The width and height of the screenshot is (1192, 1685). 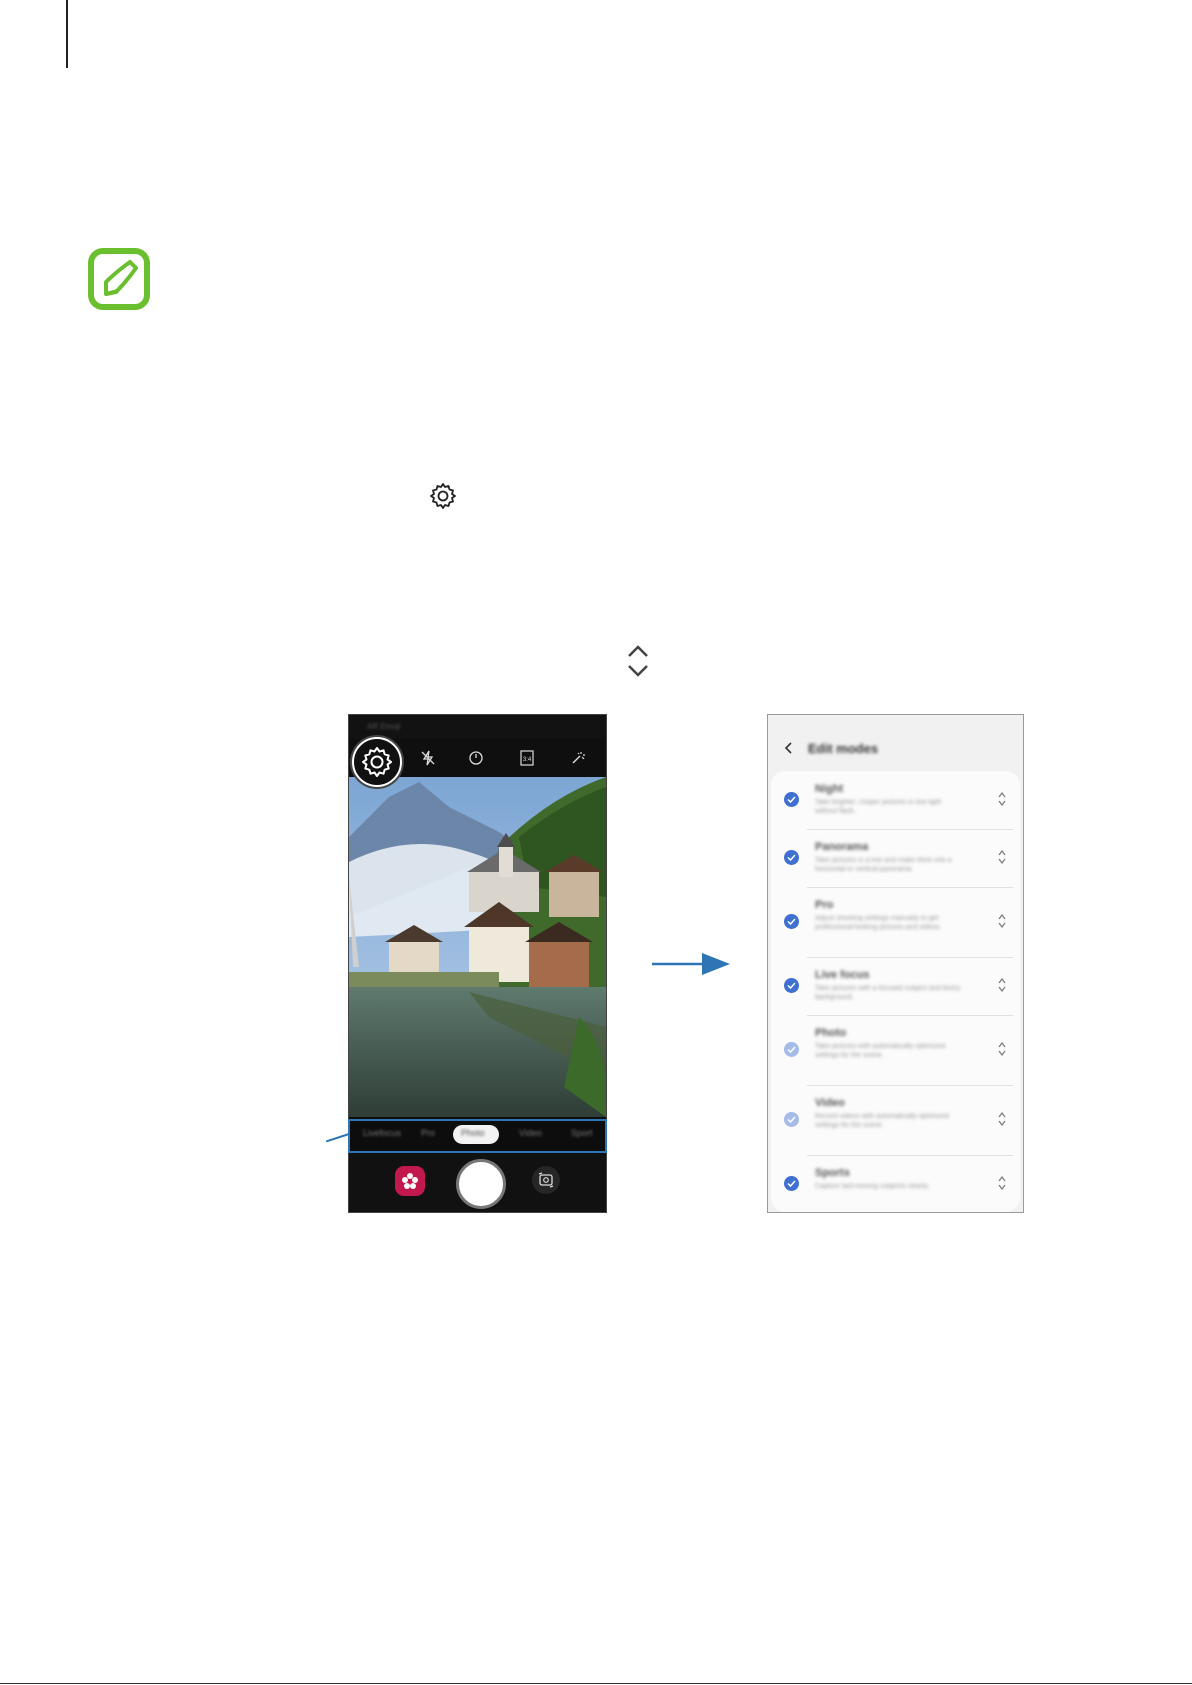 I want to click on bixby-vision-button, so click(x=410, y=1181).